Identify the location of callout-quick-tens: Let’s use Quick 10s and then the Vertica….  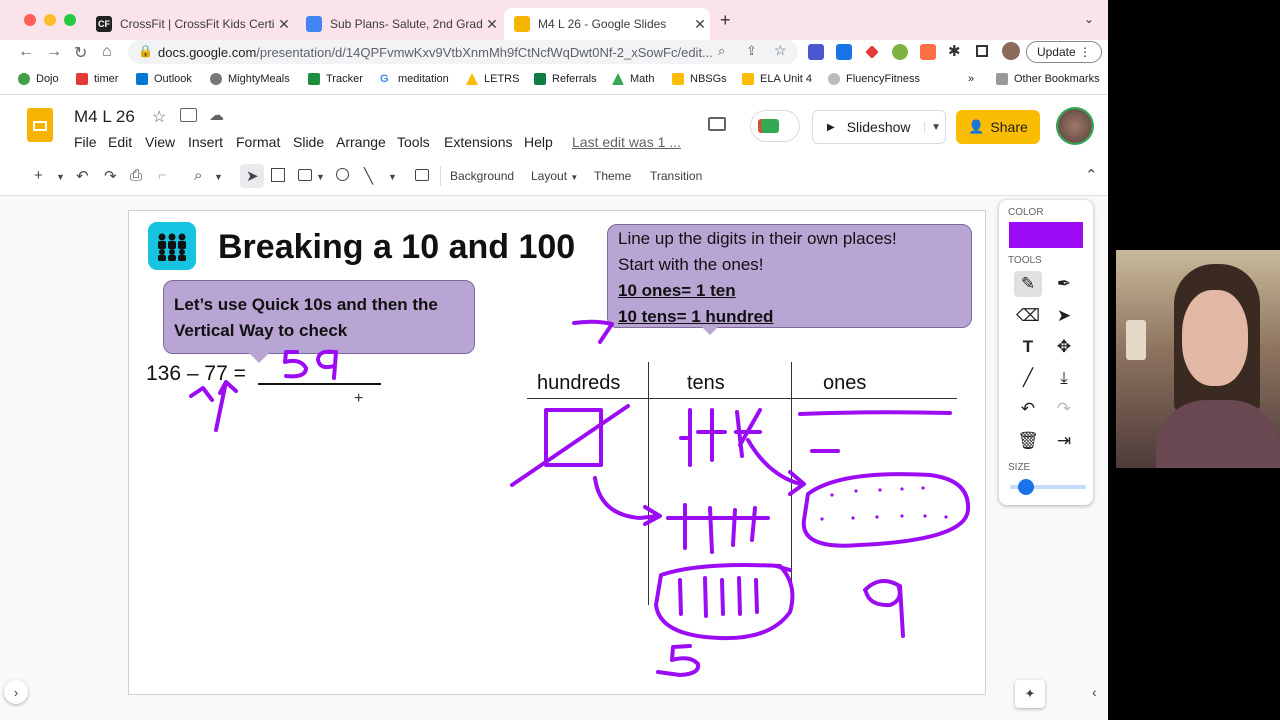
(319, 317).